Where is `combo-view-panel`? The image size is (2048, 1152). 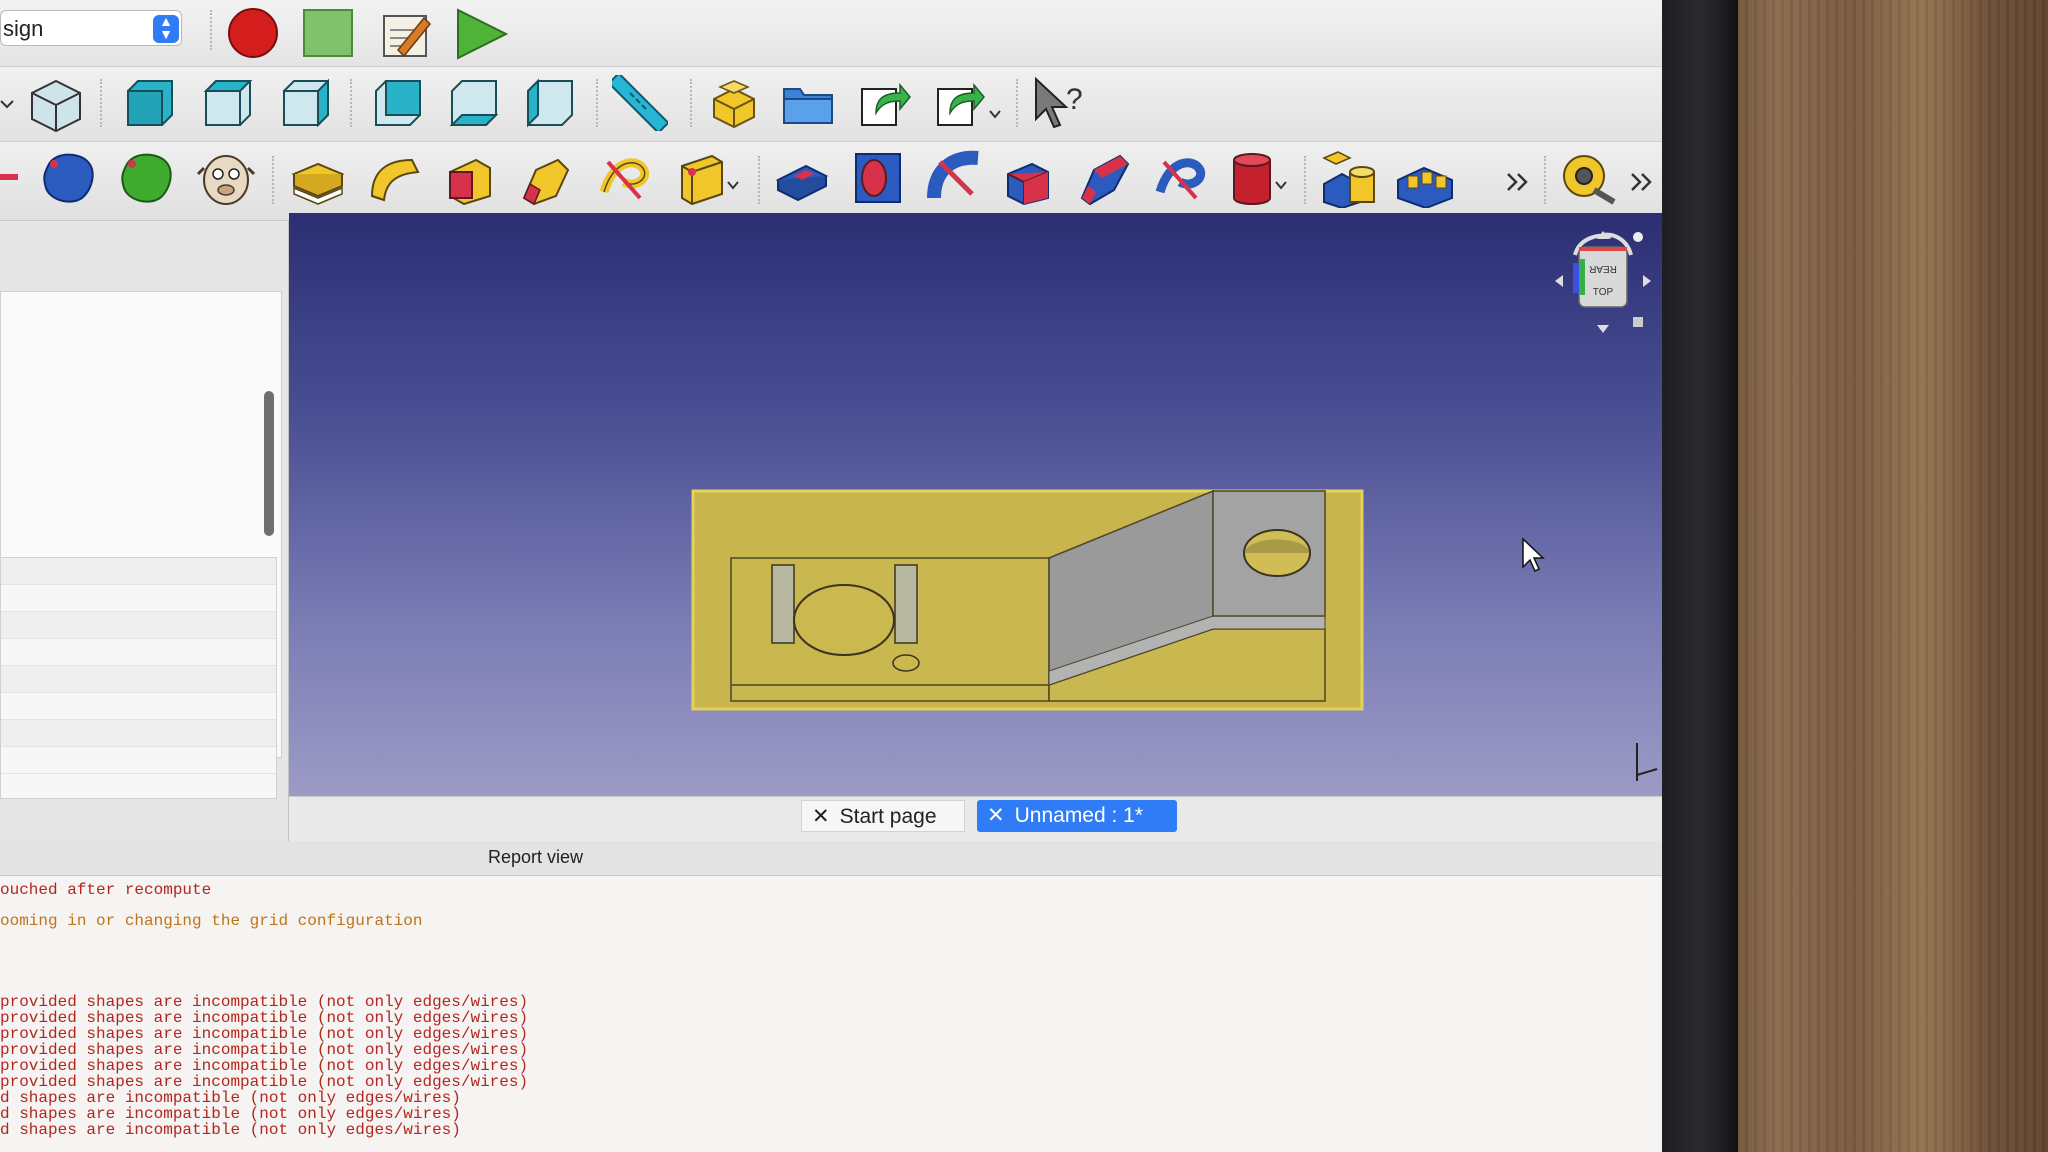 combo-view-panel is located at coordinates (144, 531).